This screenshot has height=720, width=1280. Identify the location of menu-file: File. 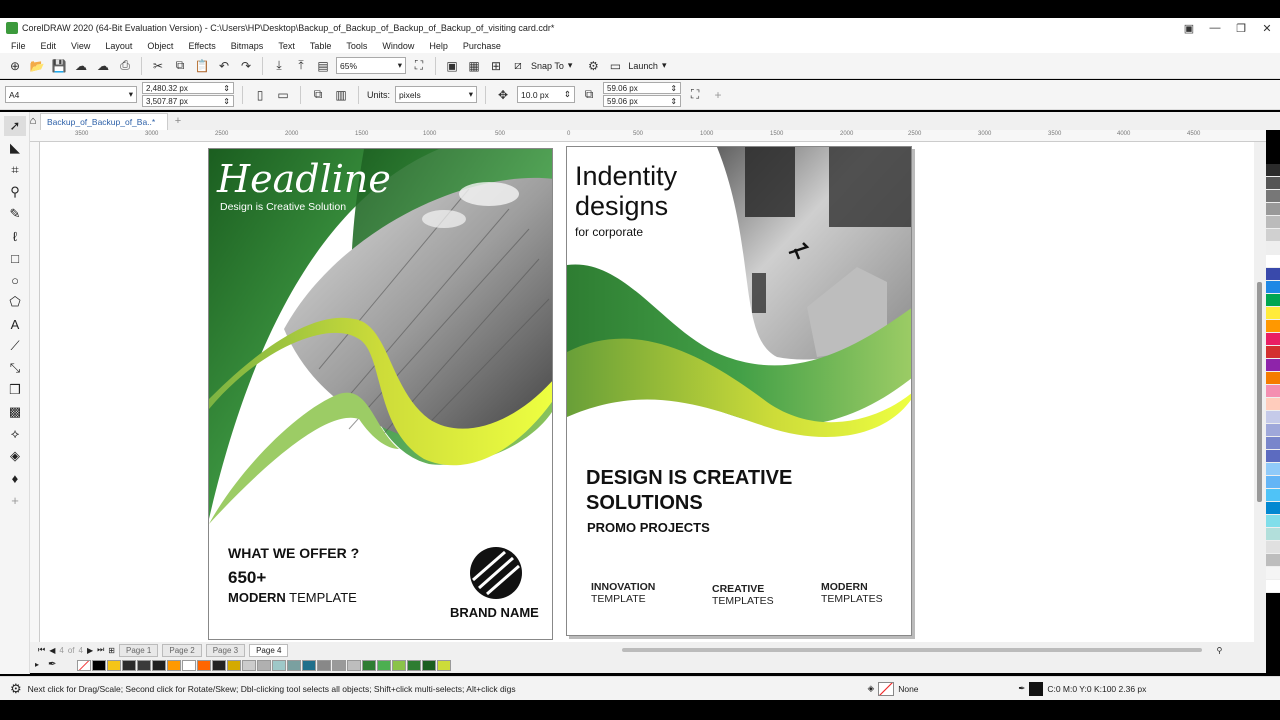
(18, 46).